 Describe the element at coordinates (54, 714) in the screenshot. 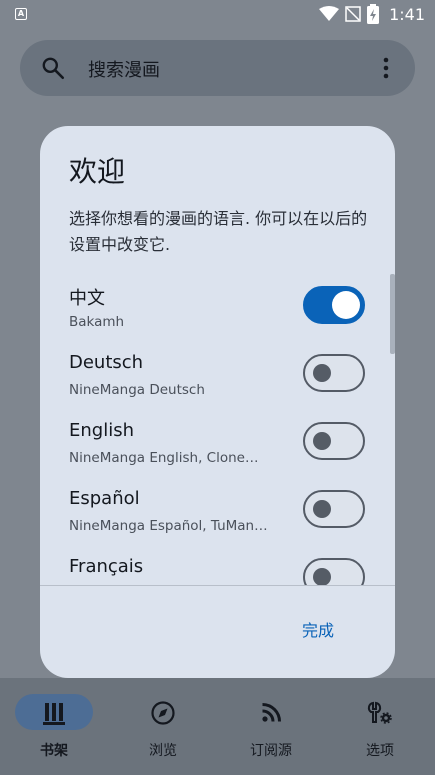

I see `bookshelf-icon` at that location.